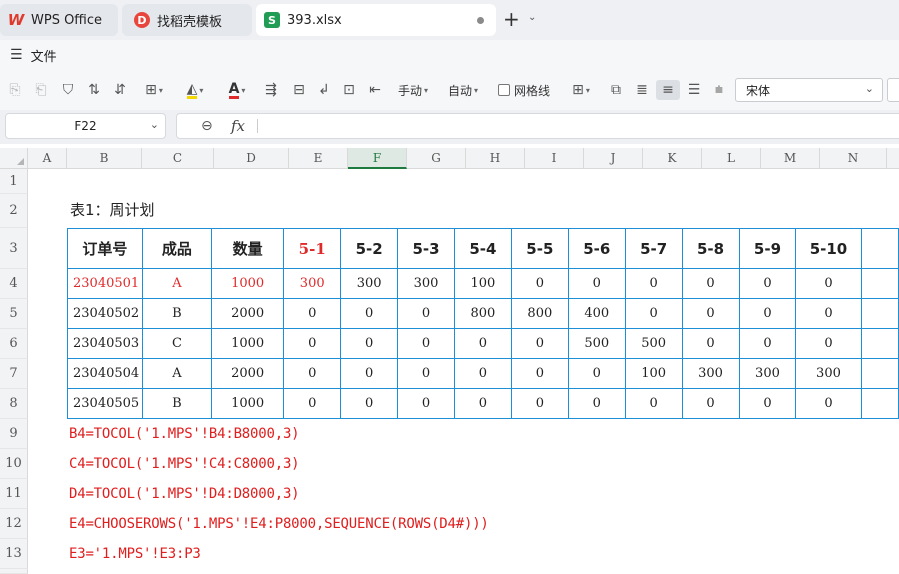 The image size is (899, 574). What do you see at coordinates (616, 90) in the screenshot?
I see `select-object-icon: ⧉` at bounding box center [616, 90].